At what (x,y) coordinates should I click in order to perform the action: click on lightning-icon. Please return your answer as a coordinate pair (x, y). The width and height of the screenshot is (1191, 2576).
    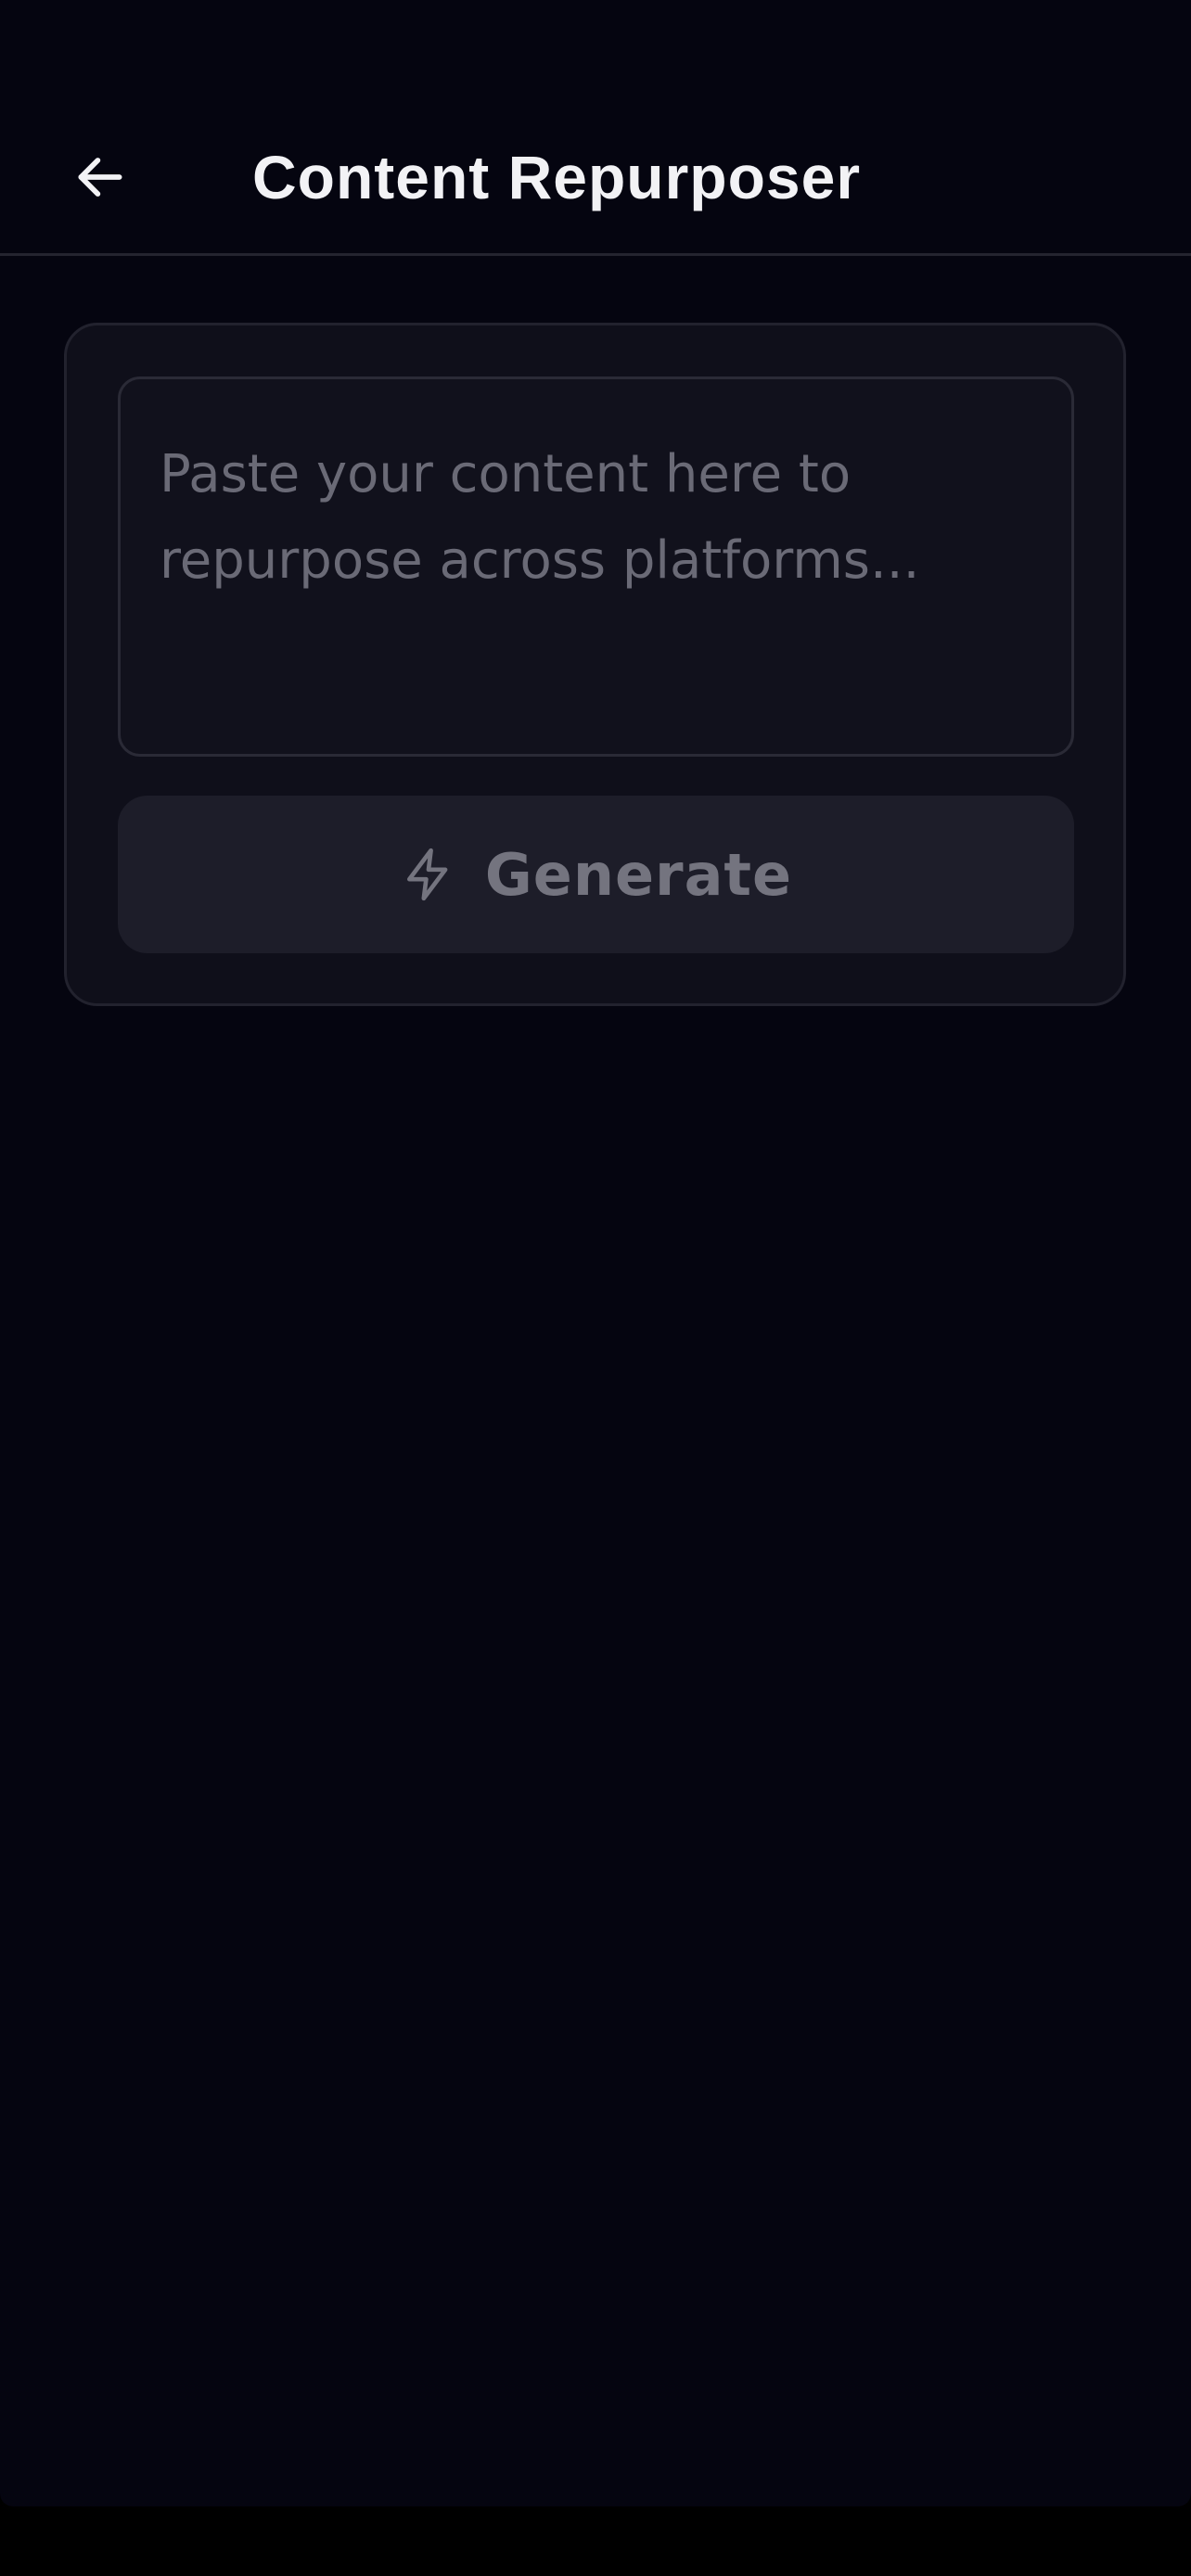
    Looking at the image, I should click on (427, 874).